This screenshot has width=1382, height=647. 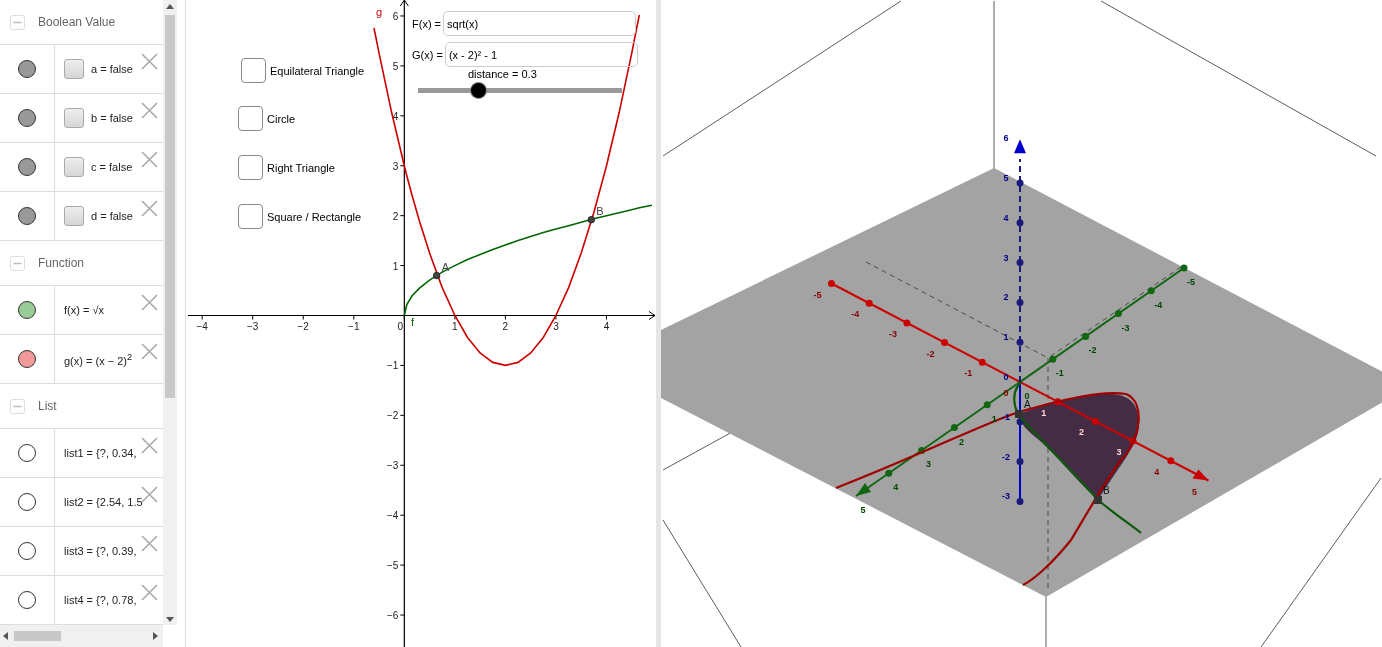 I want to click on algebra-entry: list3 = {?, 0.39,, so click(x=100, y=551).